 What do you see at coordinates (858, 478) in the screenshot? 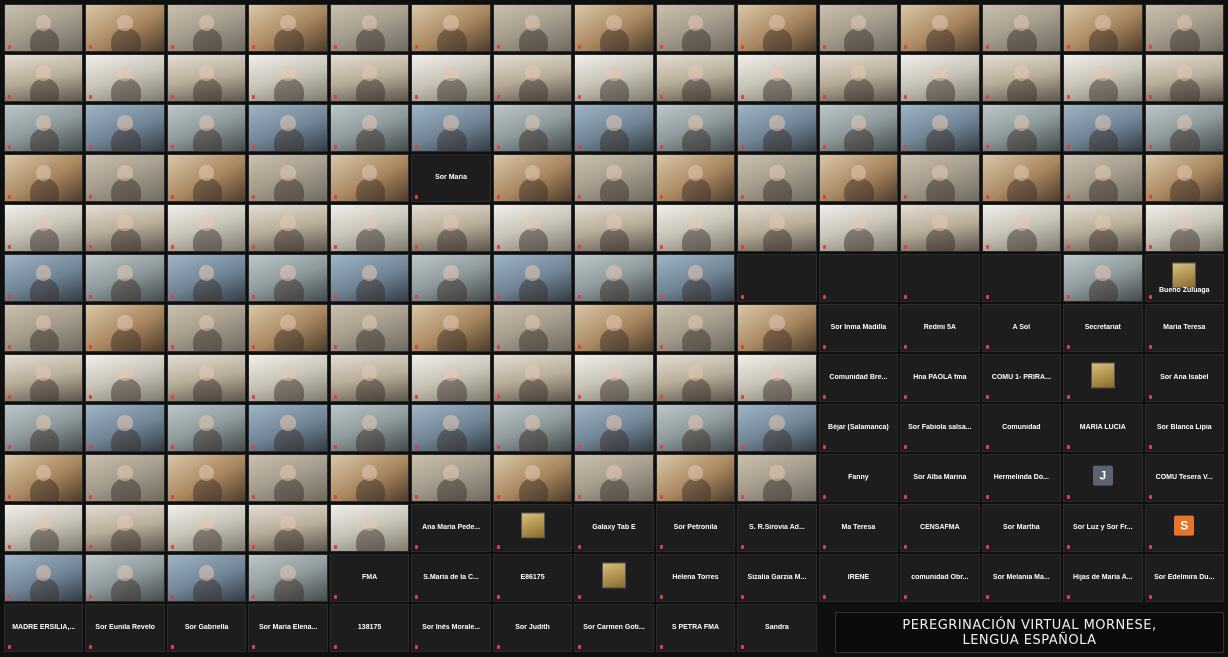
I see `participant-tile: Fanny` at bounding box center [858, 478].